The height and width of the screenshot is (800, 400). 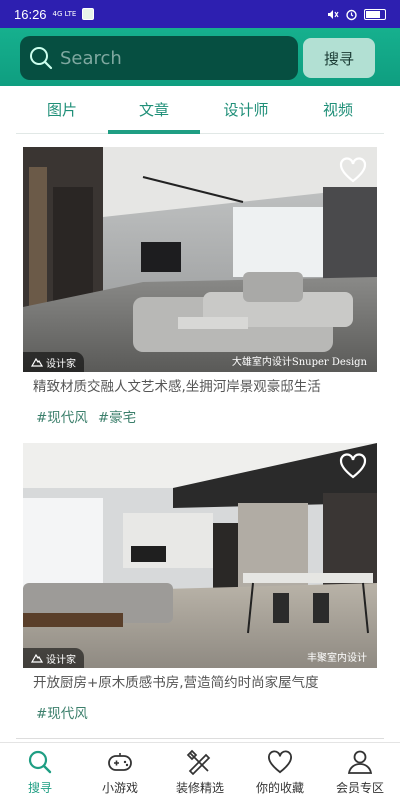 I want to click on nav-label: 装修精选, so click(x=199, y=788).